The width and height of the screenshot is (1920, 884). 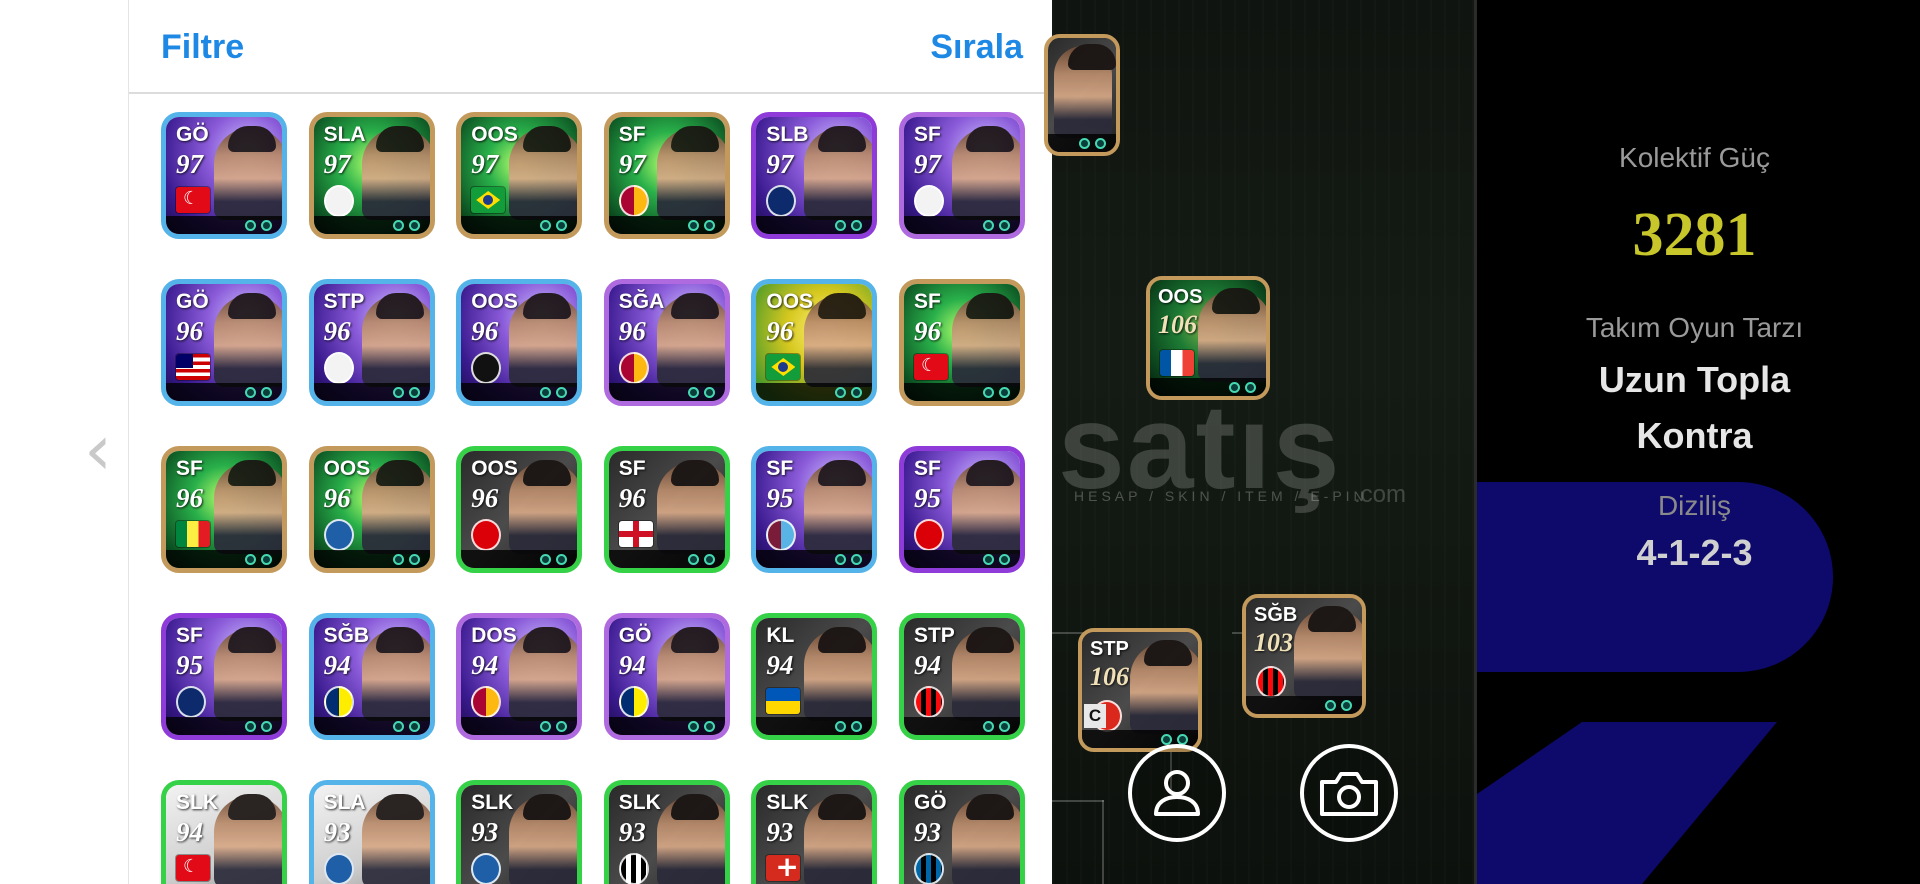 I want to click on filter-button: Filtre, so click(x=202, y=47).